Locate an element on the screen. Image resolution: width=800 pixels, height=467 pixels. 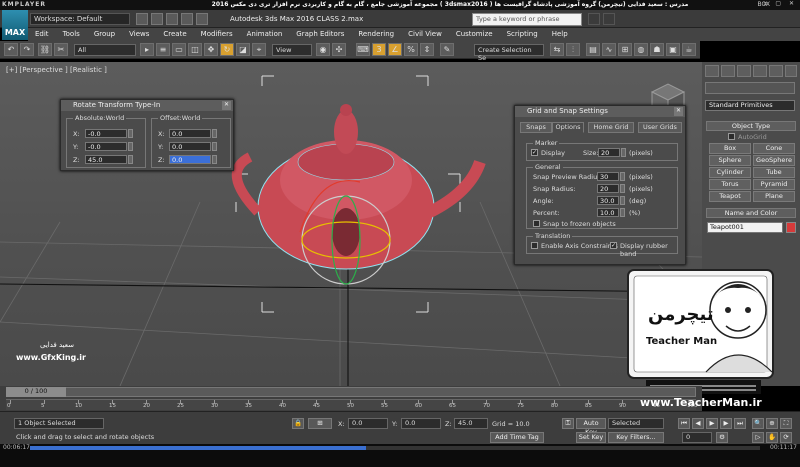
menu-graph-editors: Graph Editors is located at coordinates (320, 33).